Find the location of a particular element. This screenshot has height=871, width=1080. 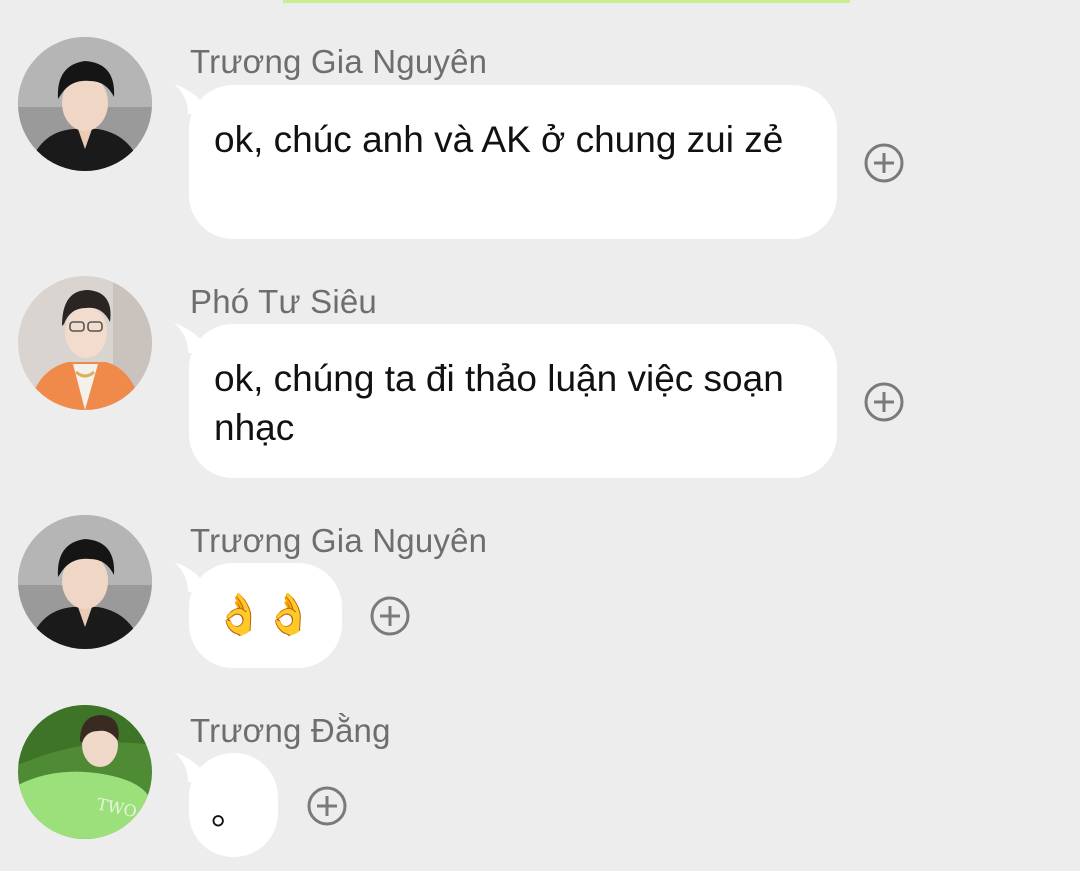

message-text: ok, chúc anh và AK ở chung zui zẻ is located at coordinates (499, 139).